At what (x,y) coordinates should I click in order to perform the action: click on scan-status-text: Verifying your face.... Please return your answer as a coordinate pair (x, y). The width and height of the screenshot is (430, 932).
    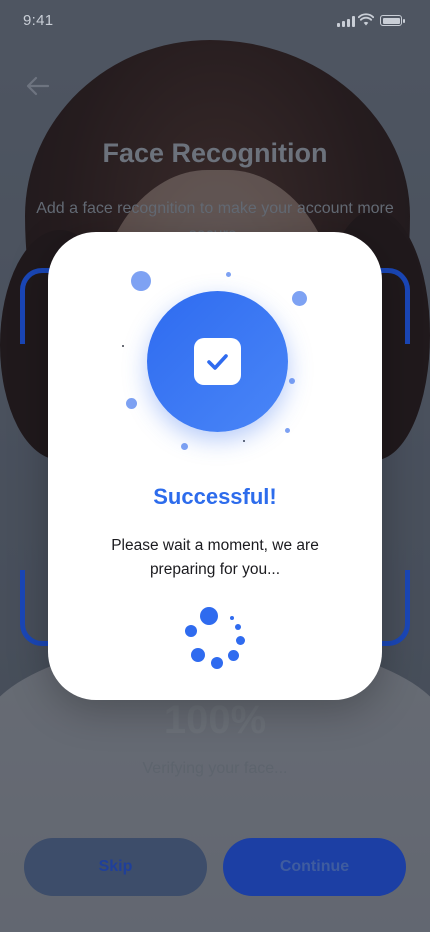
    Looking at the image, I should click on (215, 768).